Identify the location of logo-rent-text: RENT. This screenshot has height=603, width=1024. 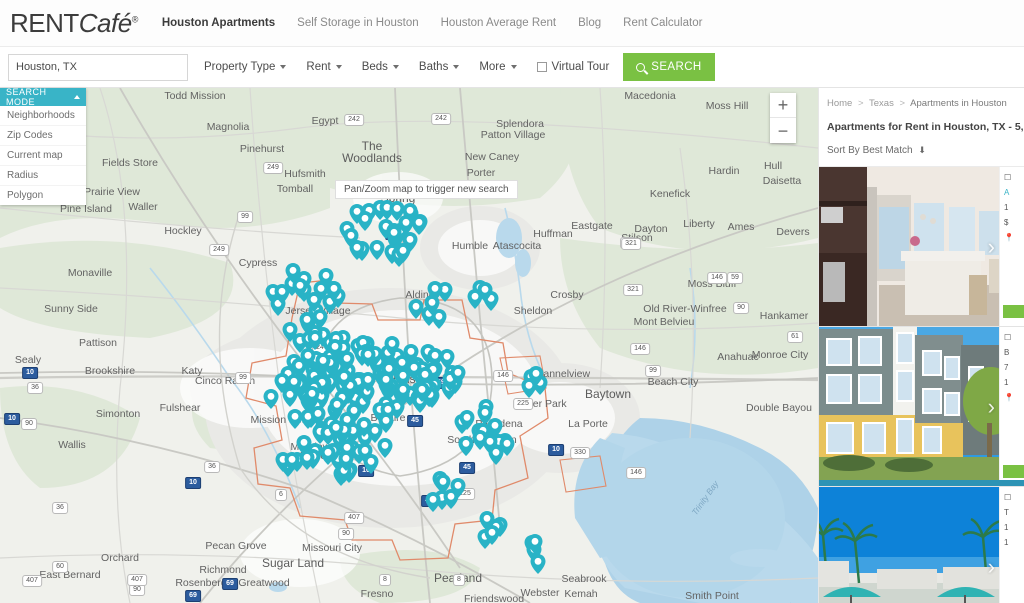
(44, 22).